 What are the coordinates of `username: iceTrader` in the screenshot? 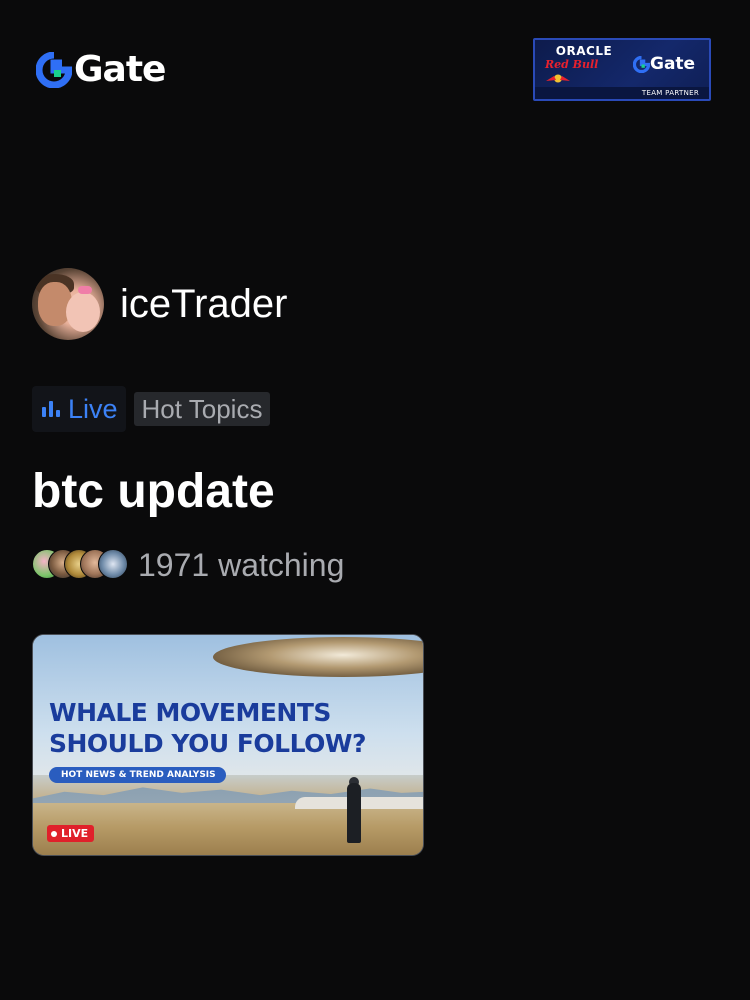 It's located at (203, 304).